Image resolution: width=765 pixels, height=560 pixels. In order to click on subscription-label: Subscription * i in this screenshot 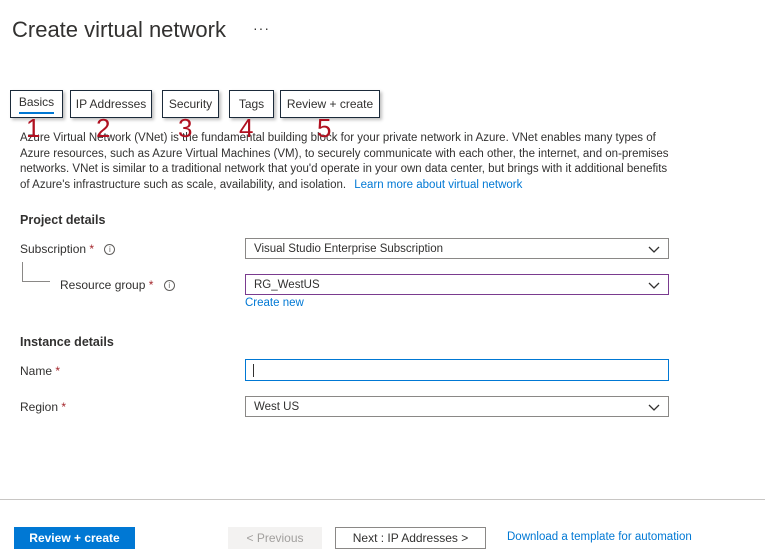, I will do `click(68, 249)`.